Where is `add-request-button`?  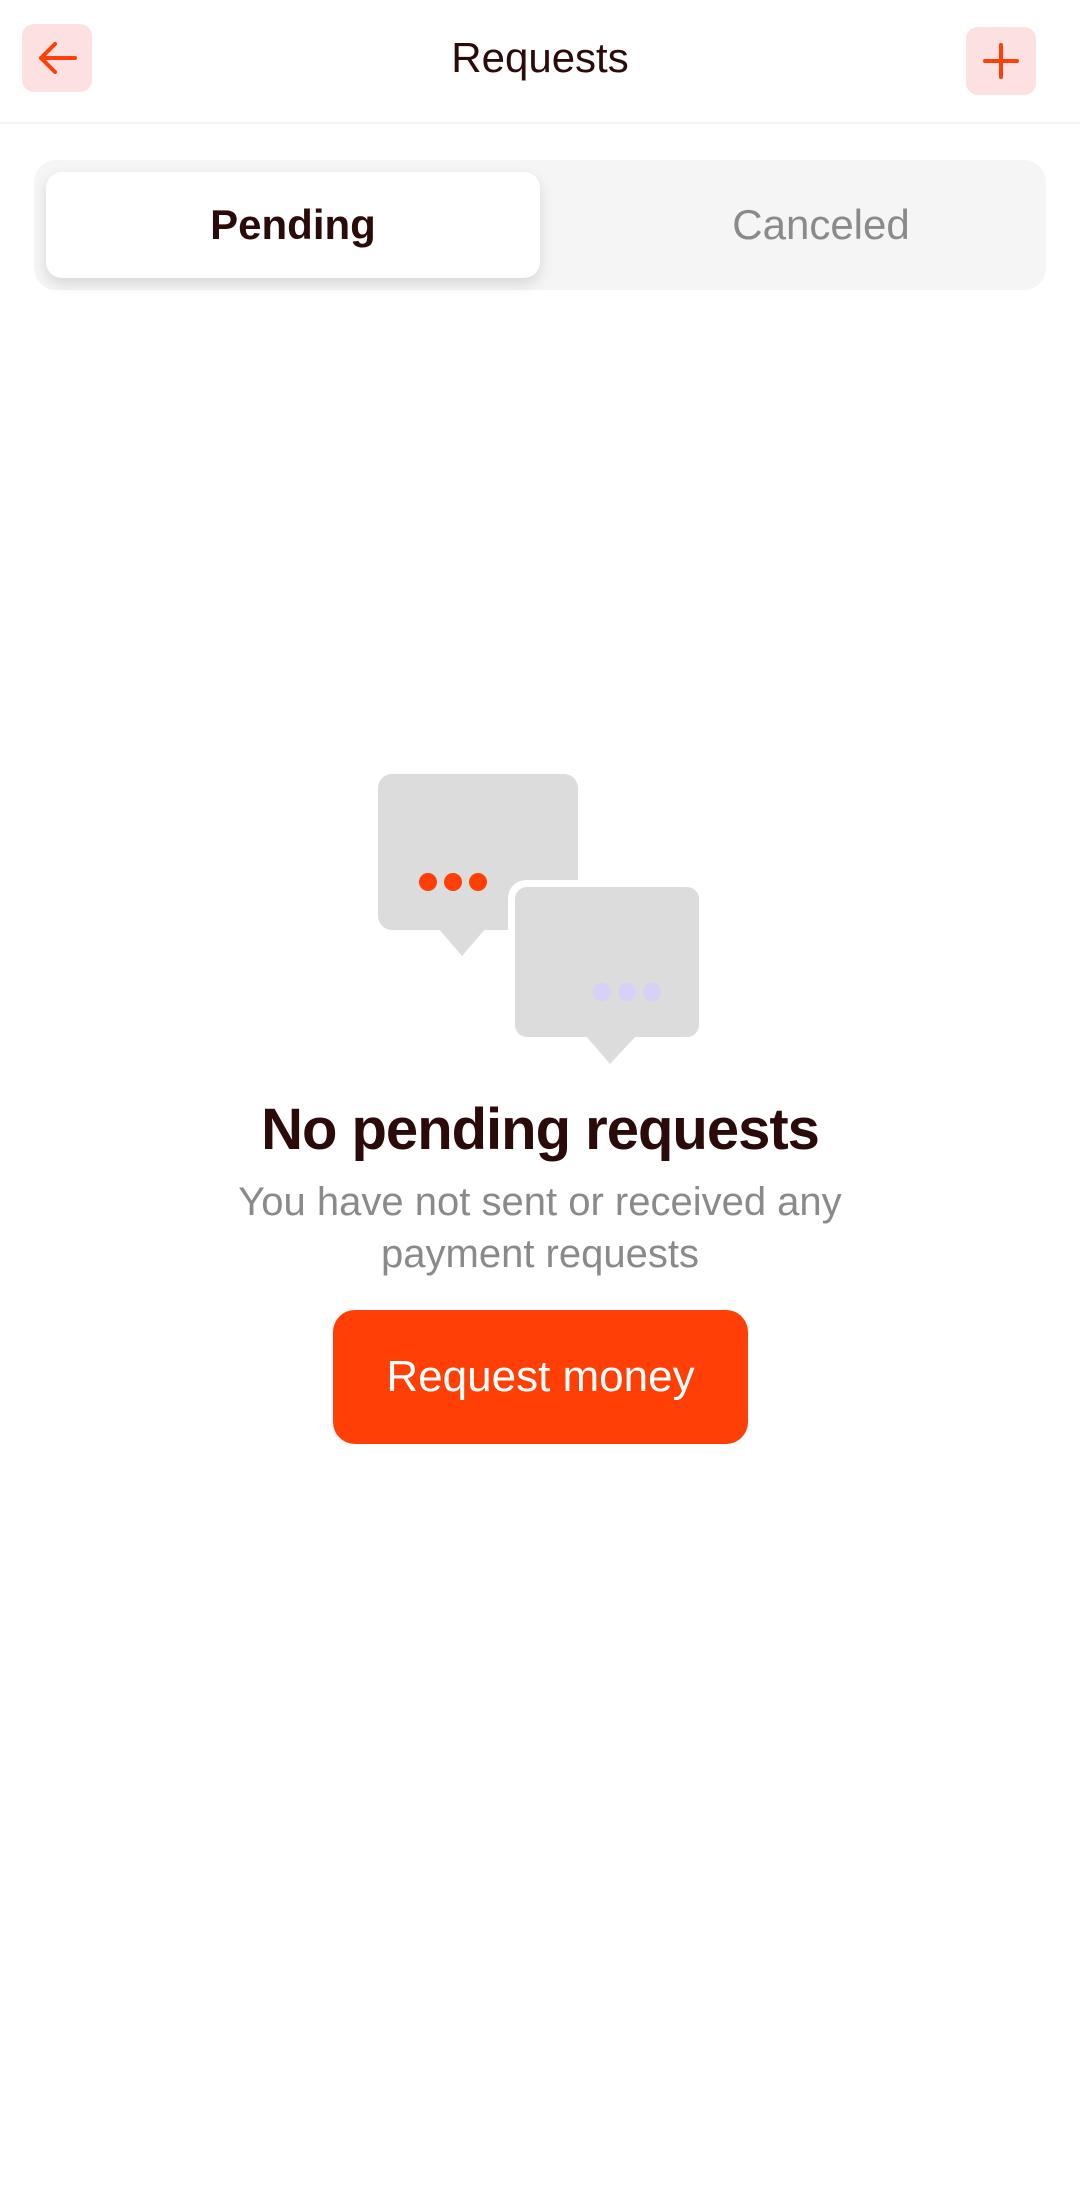
add-request-button is located at coordinates (1001, 61).